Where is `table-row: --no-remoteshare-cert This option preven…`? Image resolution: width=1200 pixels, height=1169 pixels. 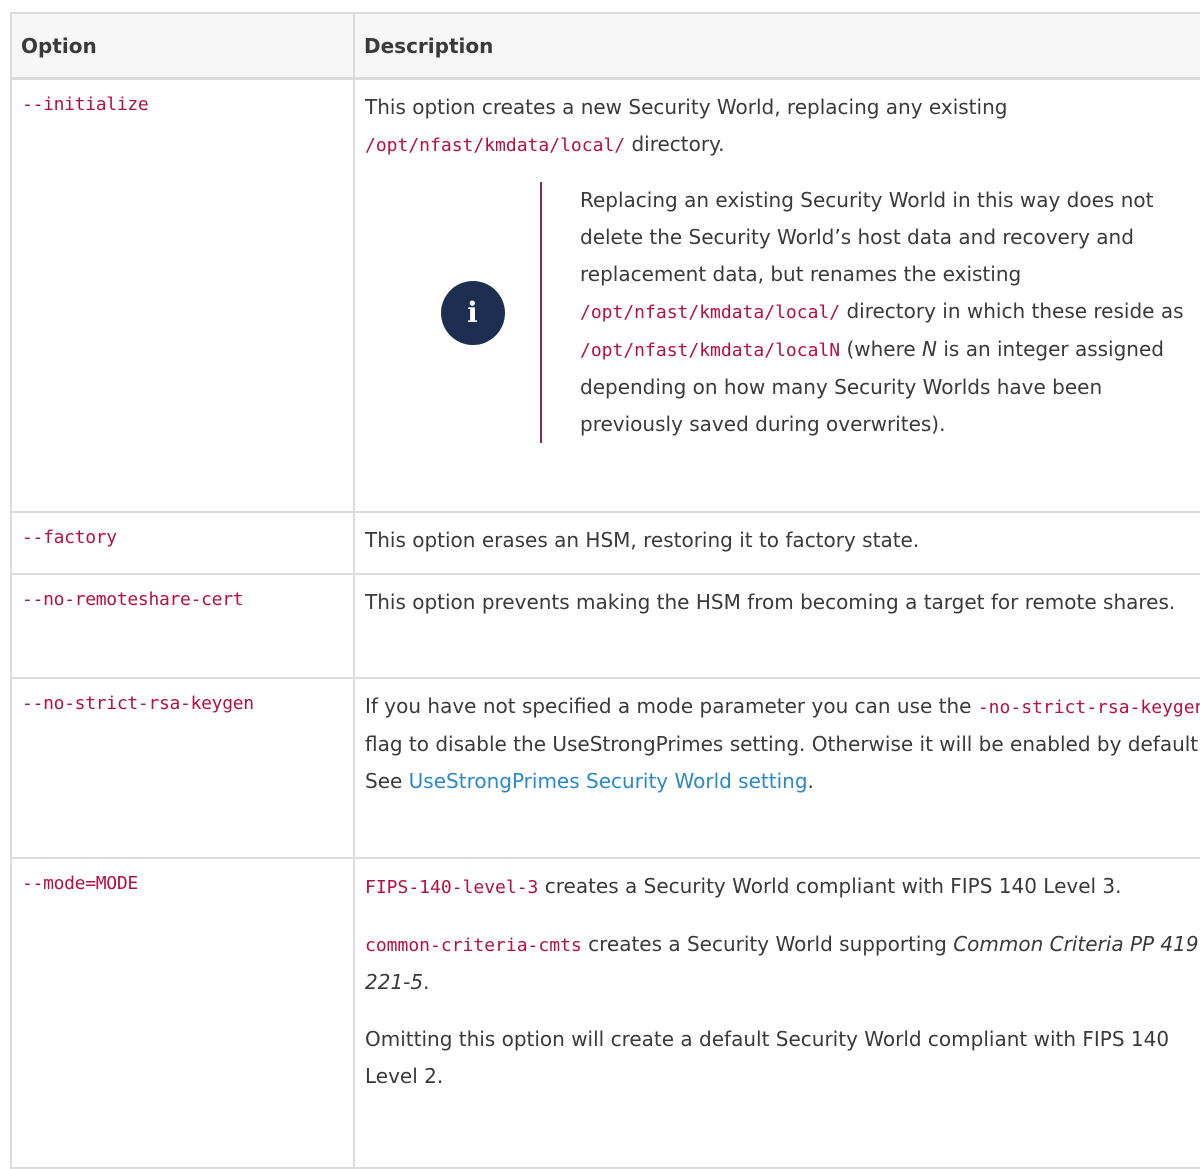 table-row: --no-remoteshare-cert This option preven… is located at coordinates (605, 625).